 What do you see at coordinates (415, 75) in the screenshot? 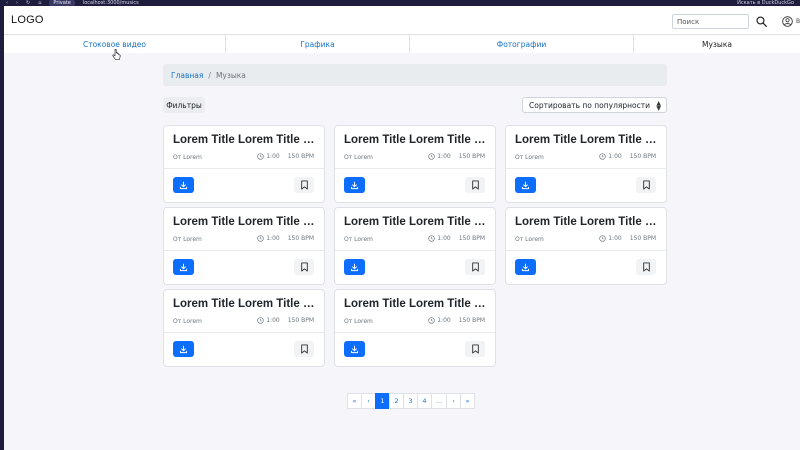
I see `breadcrumb: Главная / Музыка` at bounding box center [415, 75].